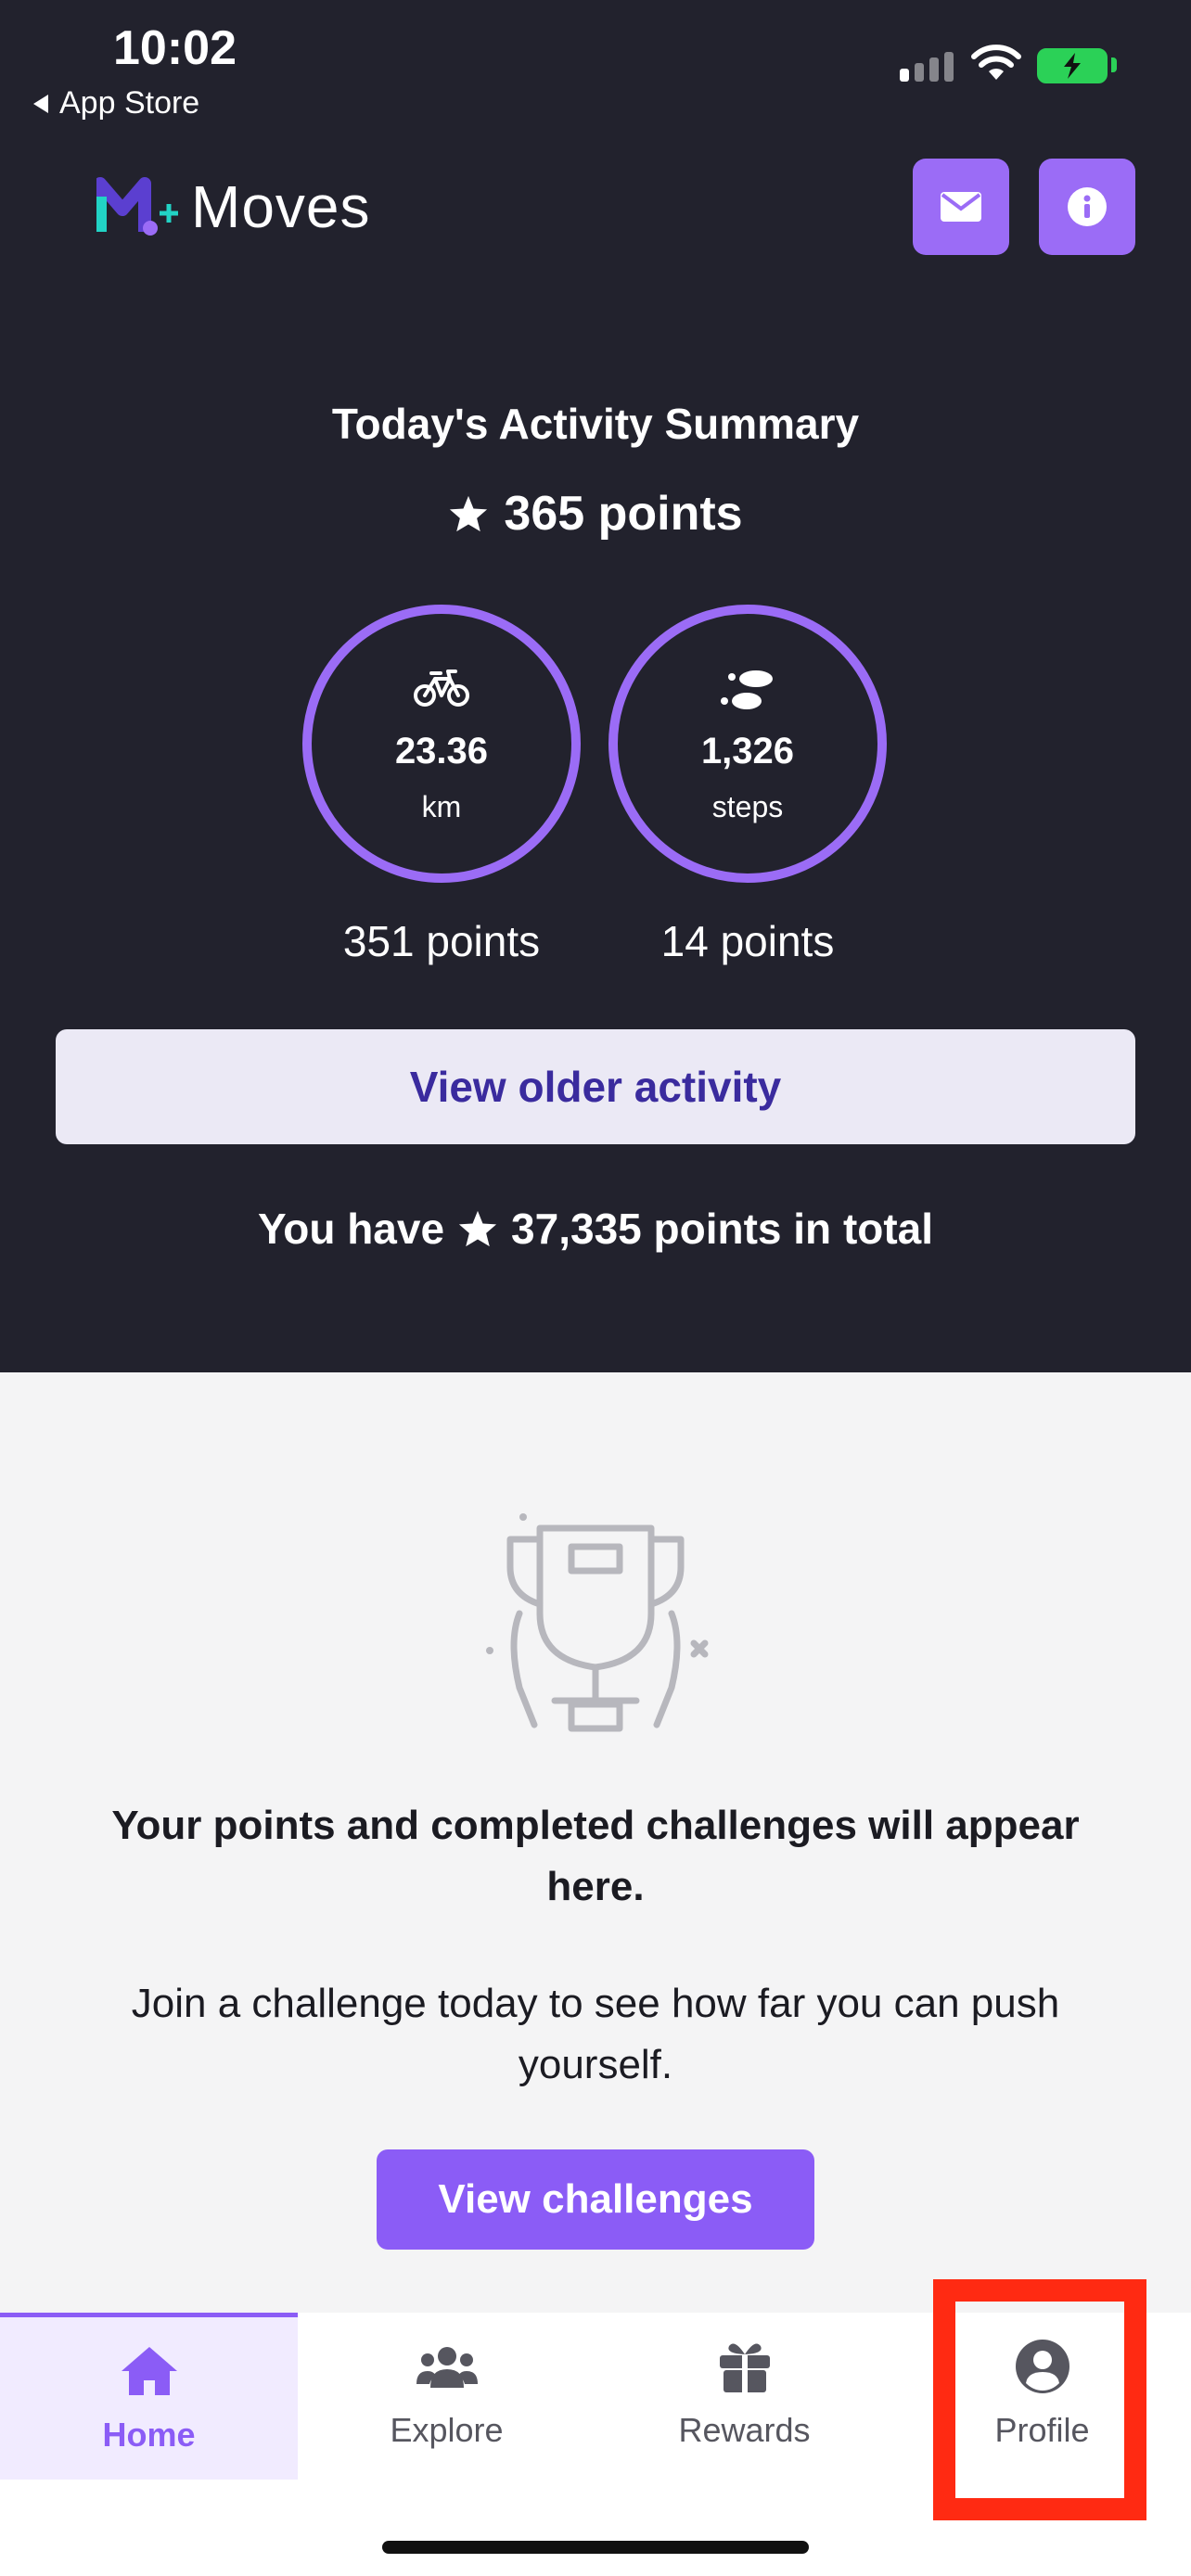  Describe the element at coordinates (996, 62) in the screenshot. I see `wifi-icon` at that location.